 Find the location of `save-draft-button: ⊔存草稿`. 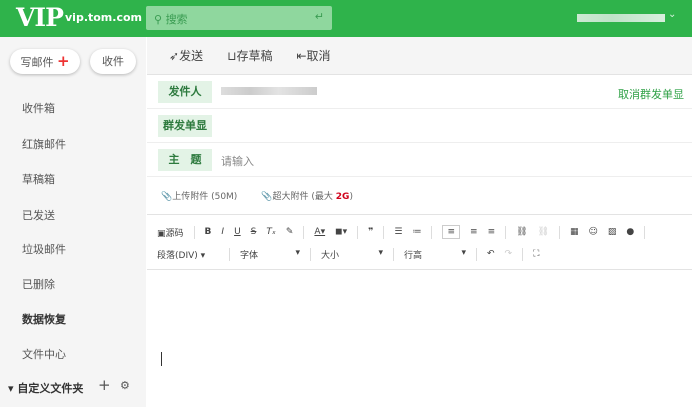

save-draft-button: ⊔存草稿 is located at coordinates (249, 55).